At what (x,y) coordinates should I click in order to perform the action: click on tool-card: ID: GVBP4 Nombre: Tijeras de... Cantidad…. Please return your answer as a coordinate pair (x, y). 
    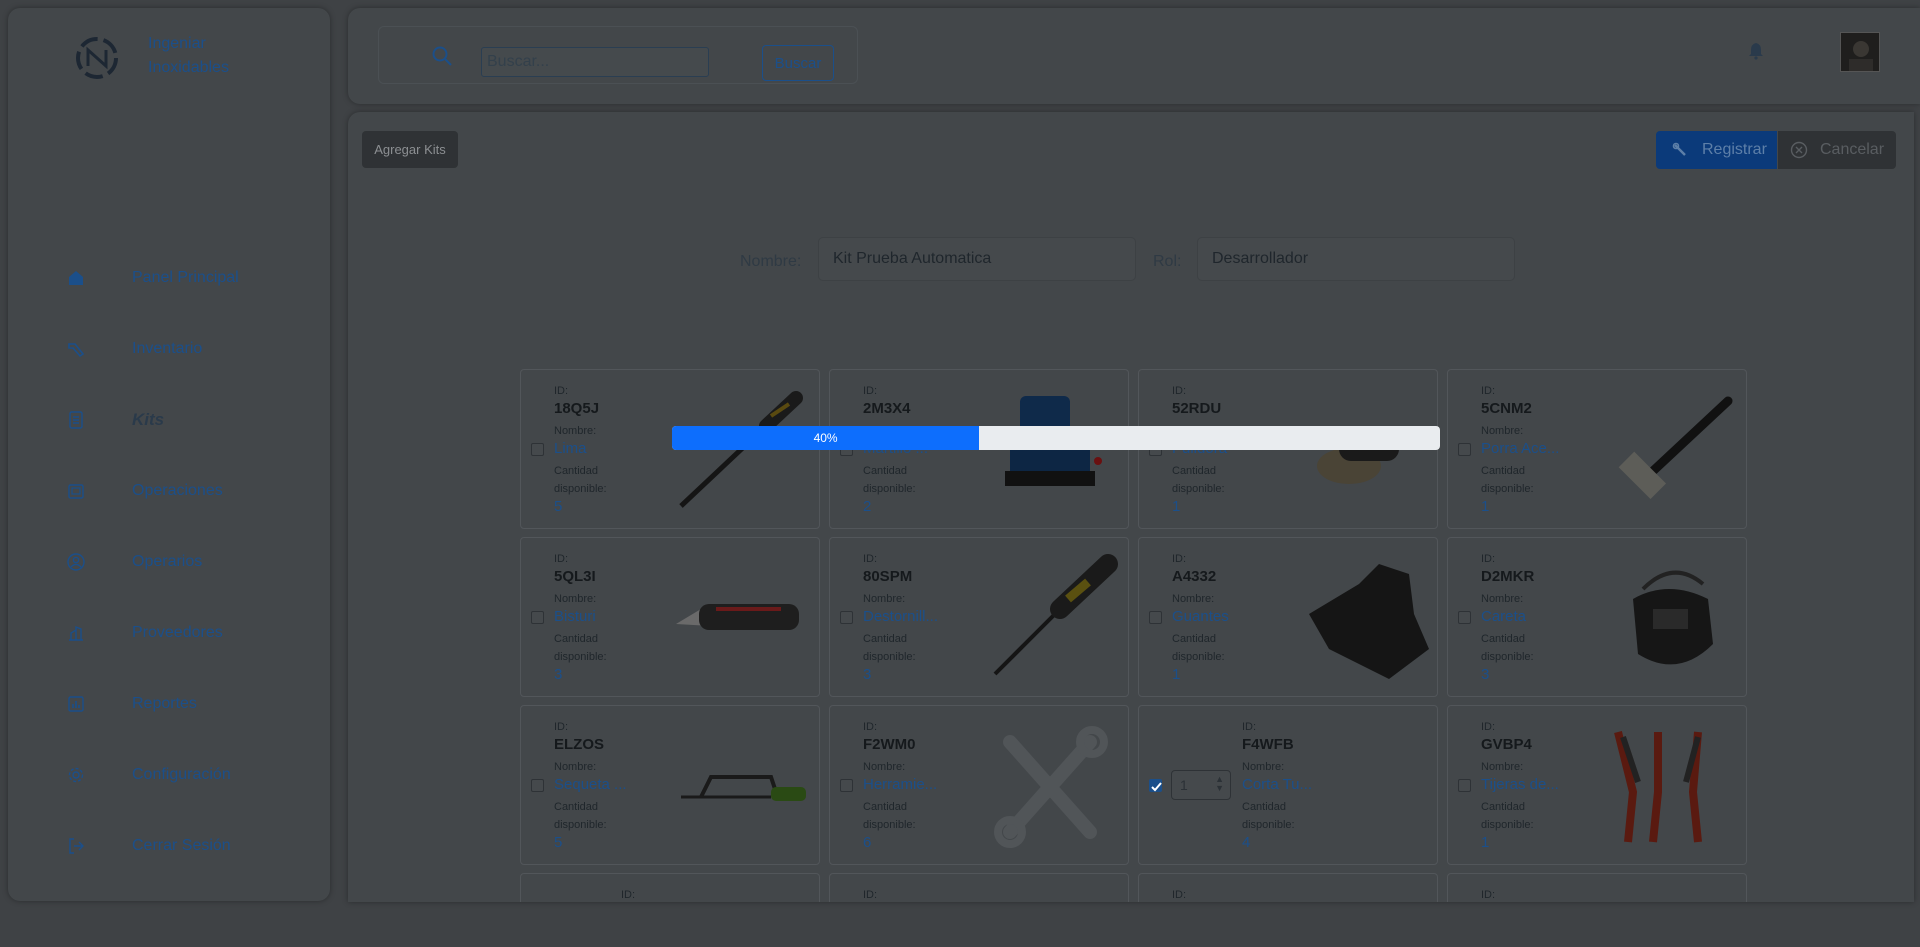
    Looking at the image, I should click on (1597, 785).